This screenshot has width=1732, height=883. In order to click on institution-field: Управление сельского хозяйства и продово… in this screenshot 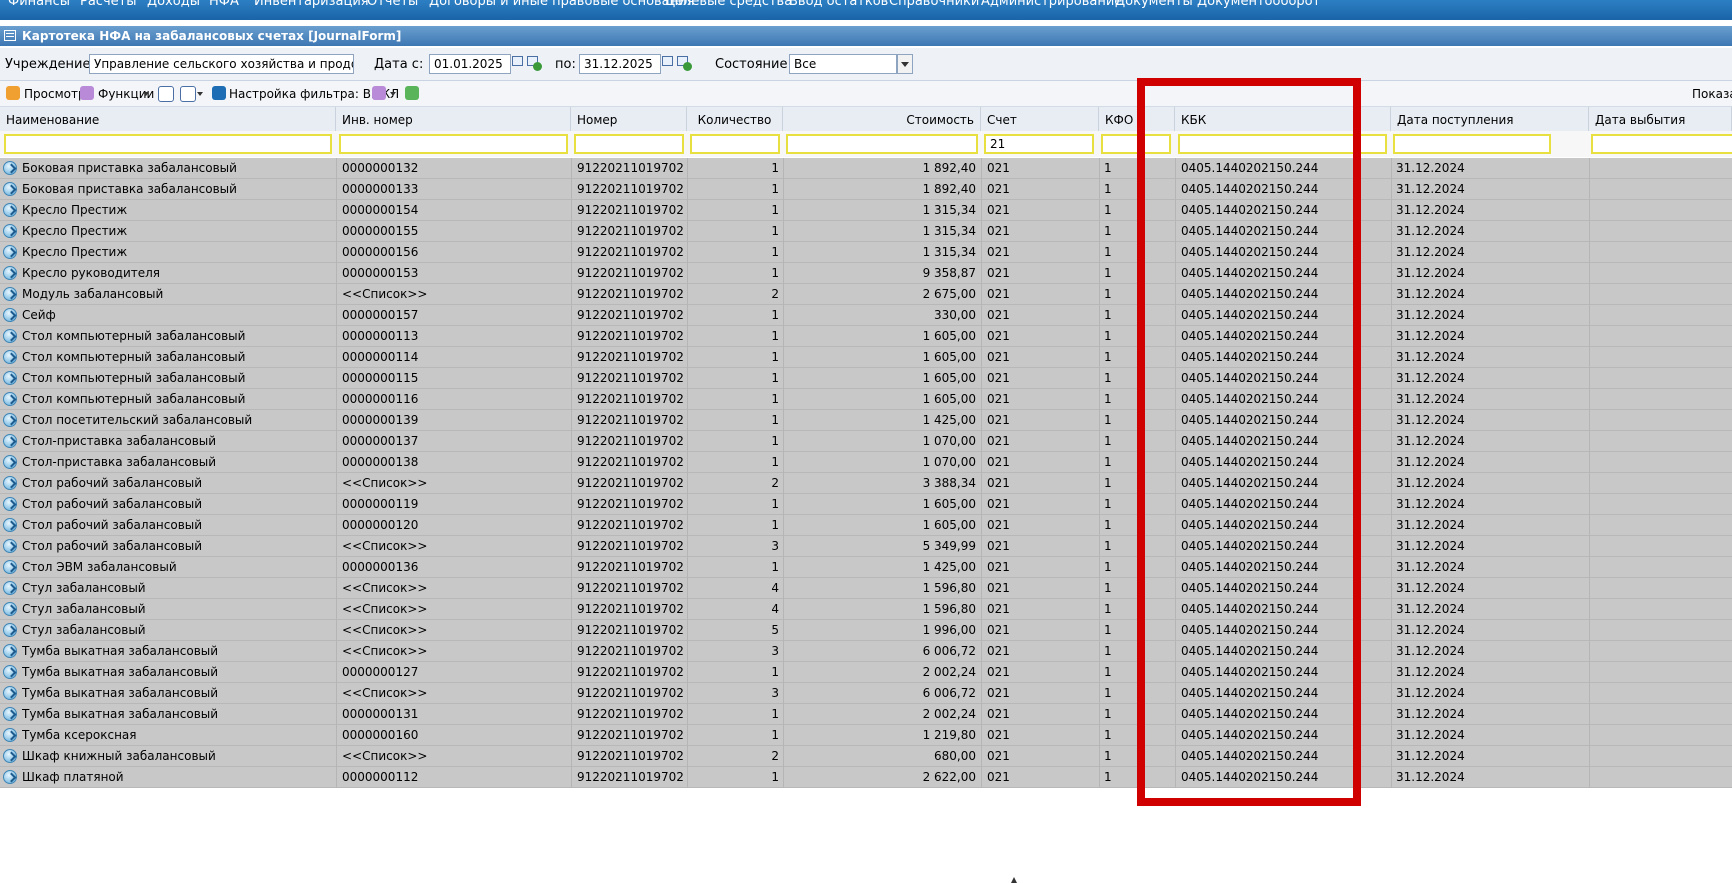, I will do `click(221, 64)`.